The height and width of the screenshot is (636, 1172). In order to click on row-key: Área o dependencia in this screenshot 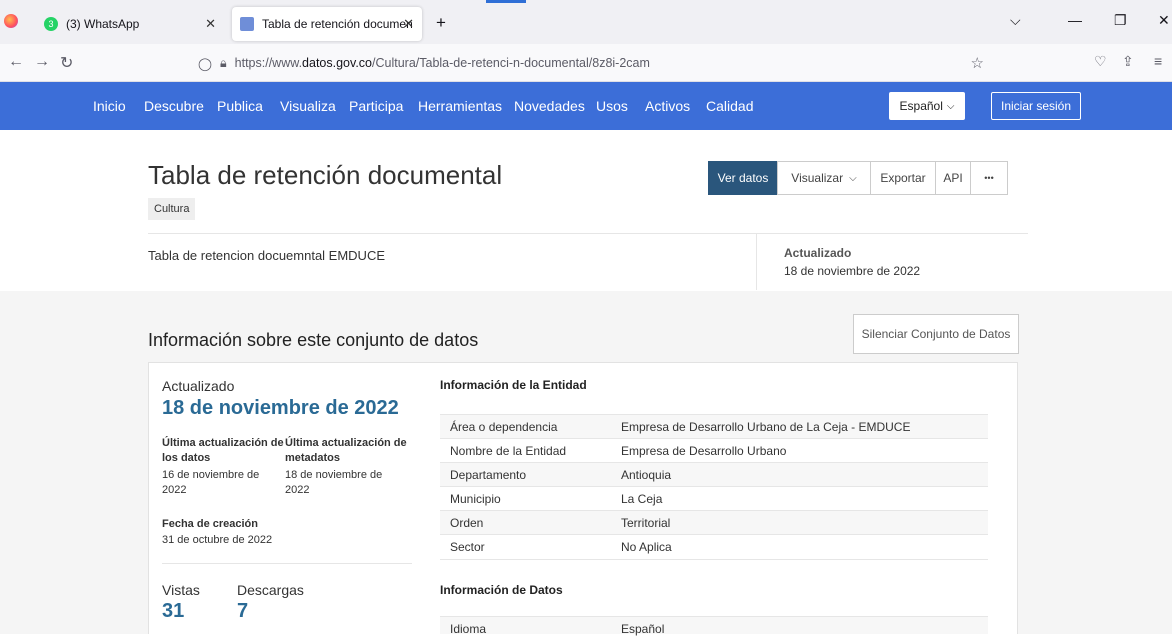, I will do `click(504, 427)`.